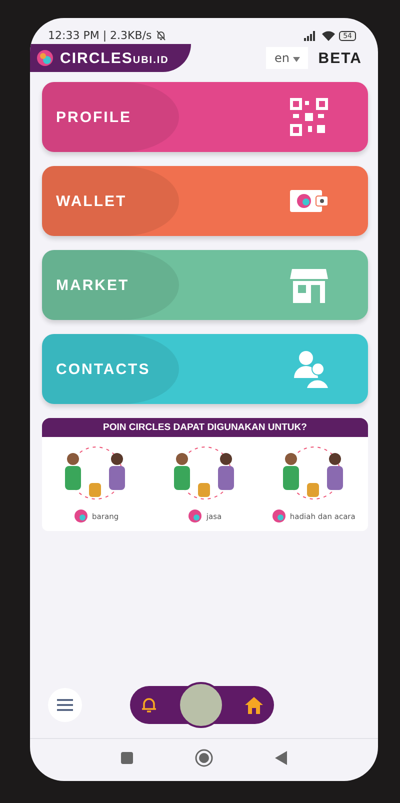  What do you see at coordinates (340, 58) in the screenshot?
I see `beta-label: BETA` at bounding box center [340, 58].